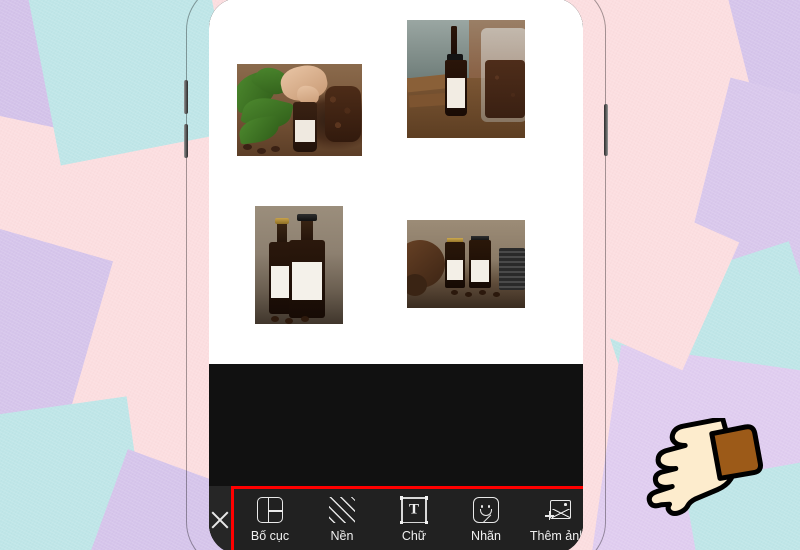  I want to click on photo-1-image, so click(299, 110).